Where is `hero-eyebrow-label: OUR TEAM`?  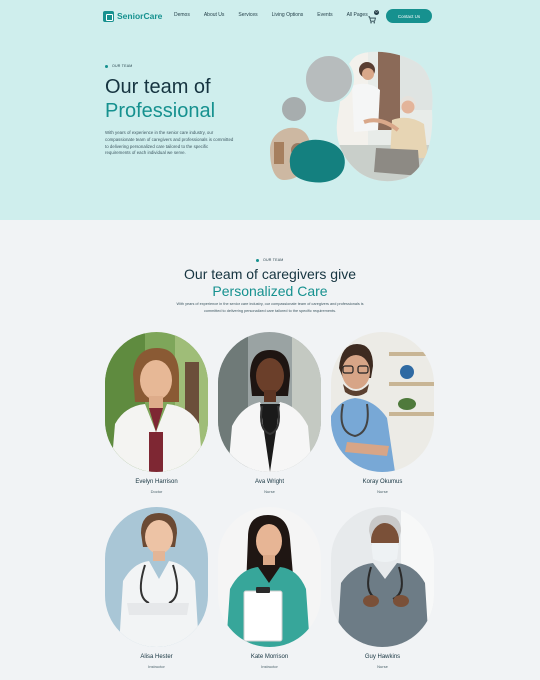
hero-eyebrow-label: OUR TEAM is located at coordinates (122, 66).